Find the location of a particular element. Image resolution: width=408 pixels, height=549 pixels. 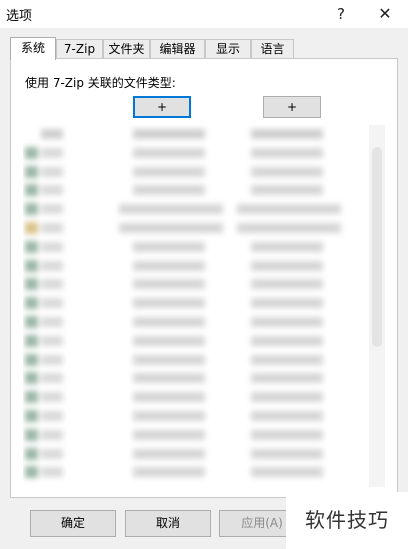

window-title: 选项 is located at coordinates (19, 16).